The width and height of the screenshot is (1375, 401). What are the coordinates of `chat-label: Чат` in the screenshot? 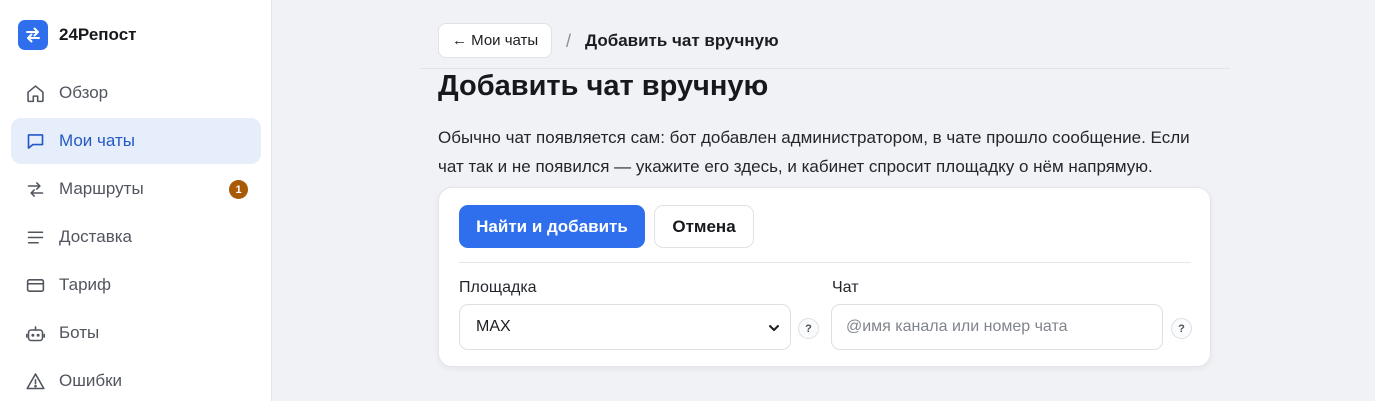 It's located at (845, 287).